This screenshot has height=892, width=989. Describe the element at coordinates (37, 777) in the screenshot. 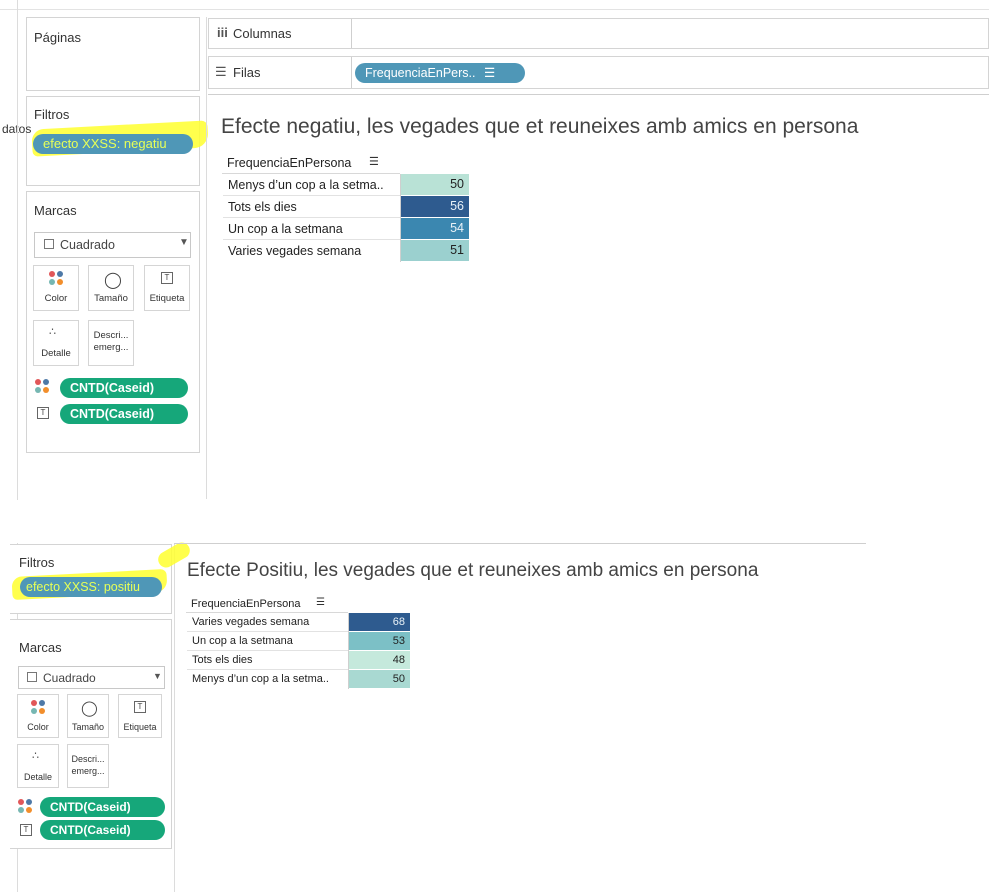

I see `detail-card-label-bottom: Detalle` at that location.